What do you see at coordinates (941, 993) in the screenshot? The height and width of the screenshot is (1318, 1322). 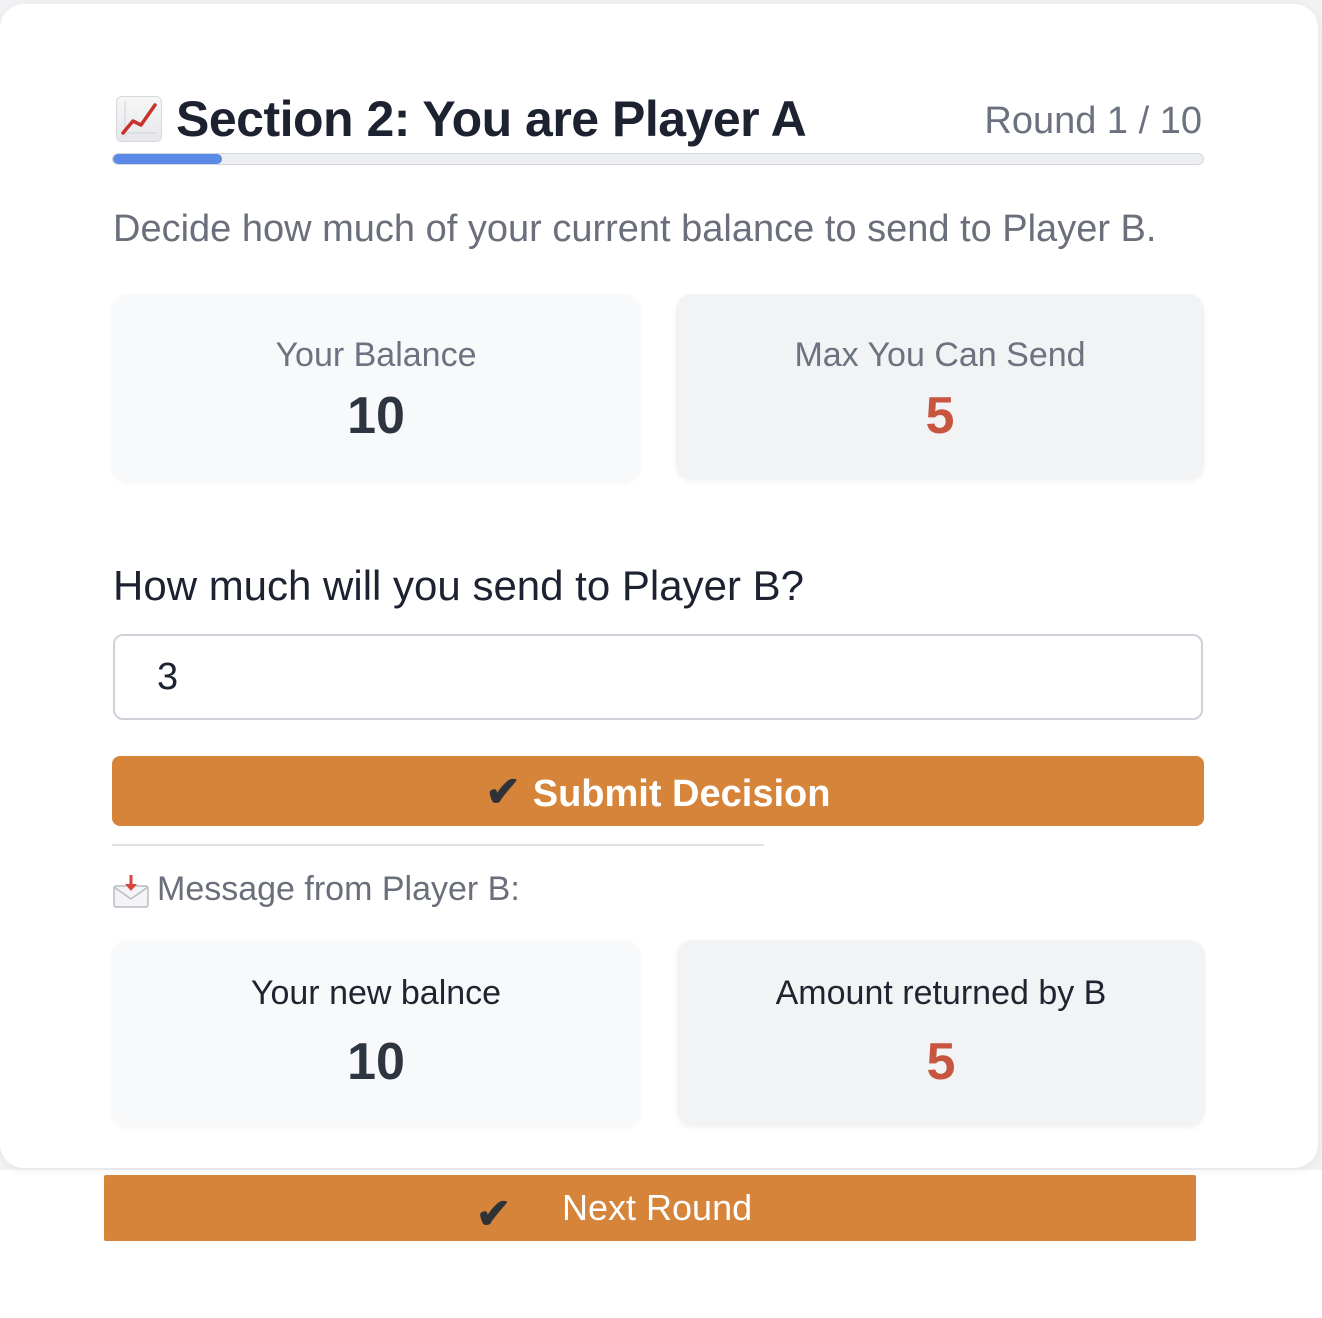 I see `returned-amount-label: Amount returned by B` at bounding box center [941, 993].